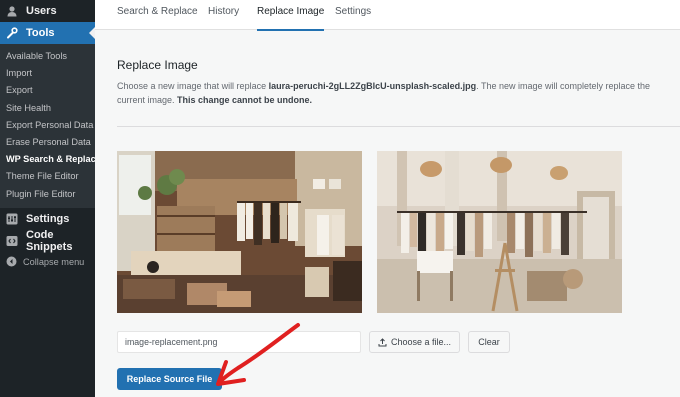 The height and width of the screenshot is (397, 680). What do you see at coordinates (47, 73) in the screenshot?
I see `submenu-import: Import` at bounding box center [47, 73].